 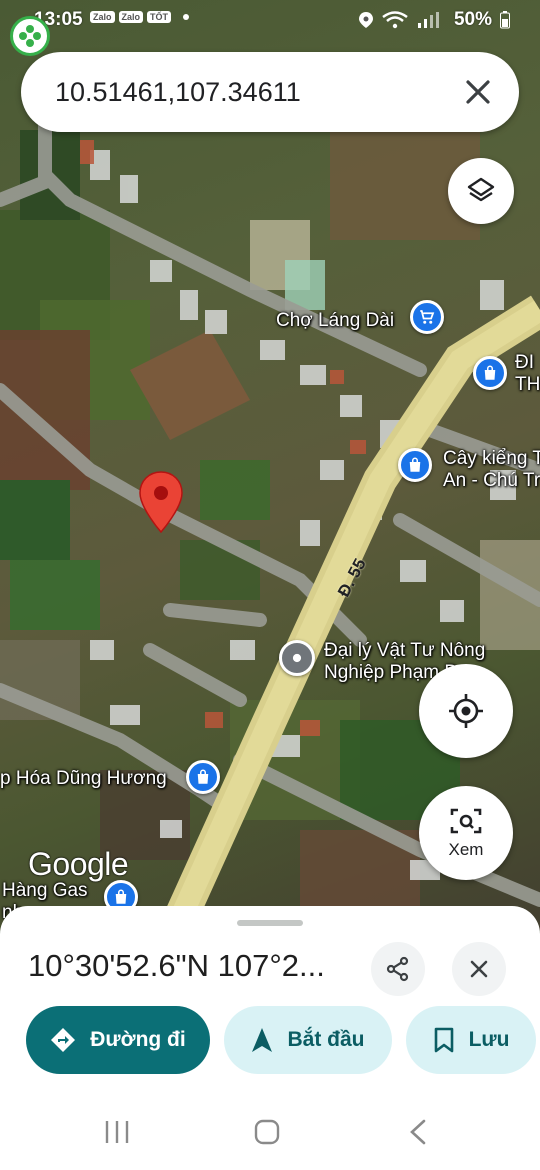 What do you see at coordinates (267, 1132) in the screenshot?
I see `home-icon` at bounding box center [267, 1132].